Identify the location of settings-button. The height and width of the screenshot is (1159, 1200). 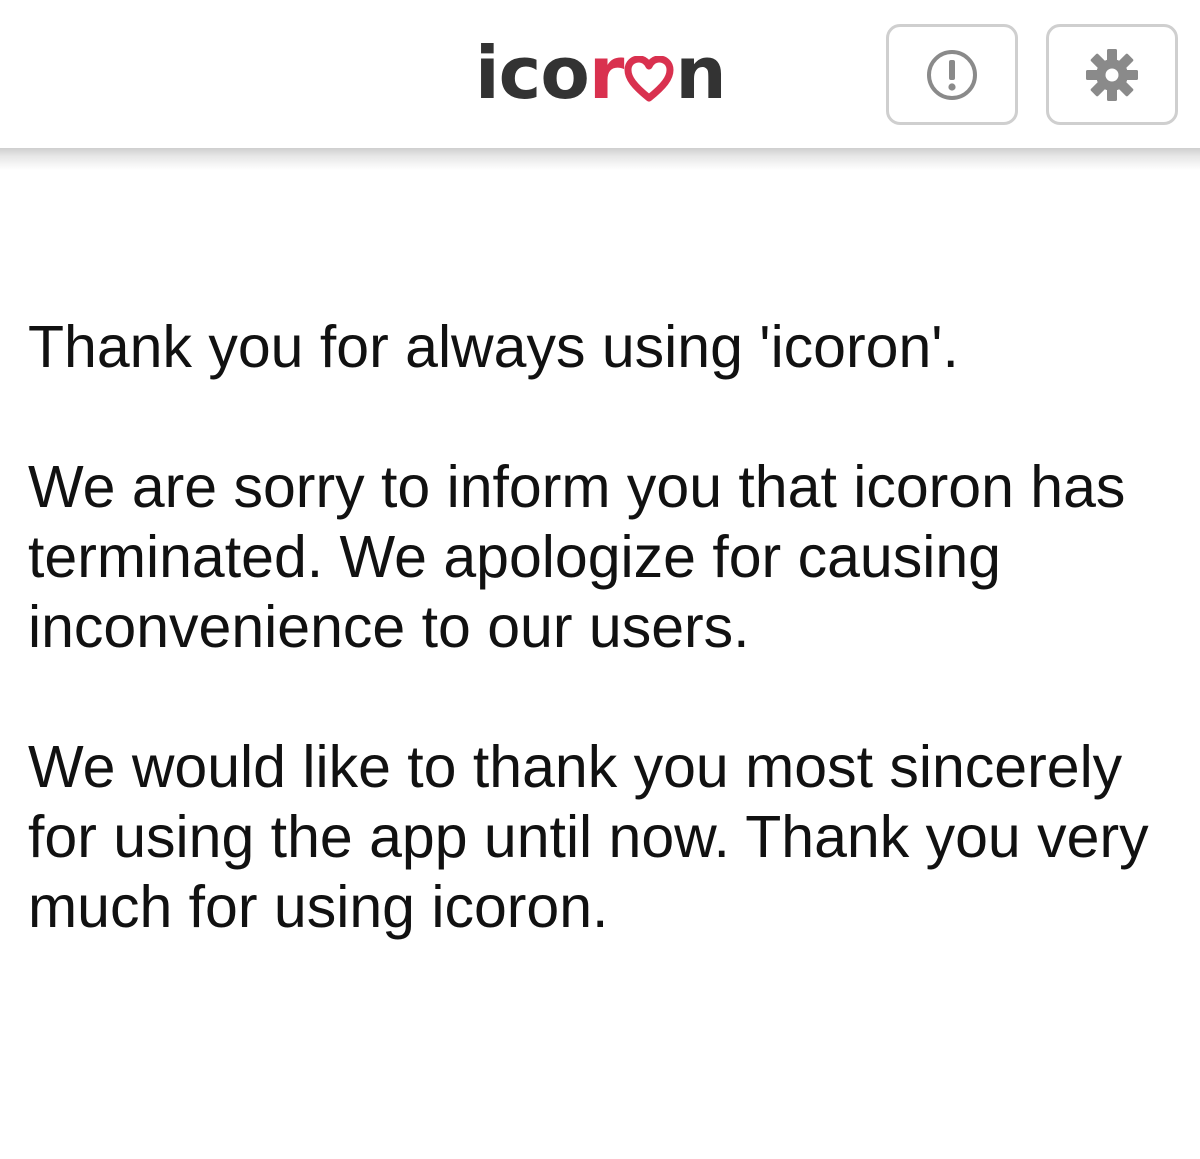
(1112, 74).